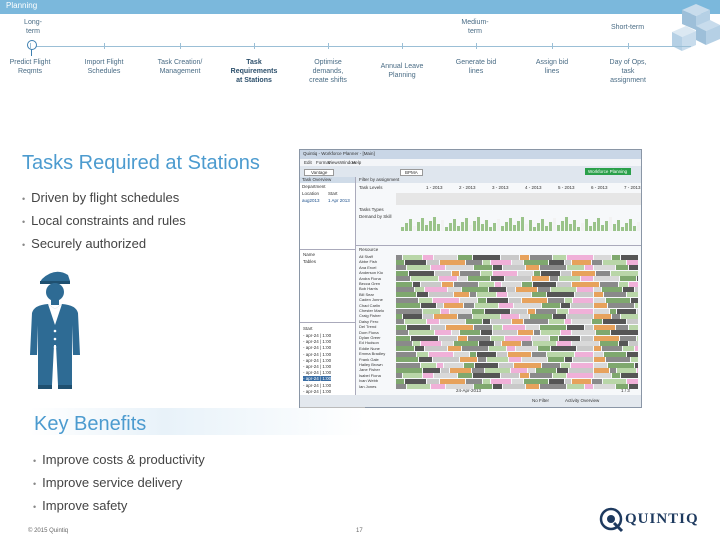 This screenshot has height=540, width=720. I want to click on roster-name: Ed Hudson, so click(369, 343).